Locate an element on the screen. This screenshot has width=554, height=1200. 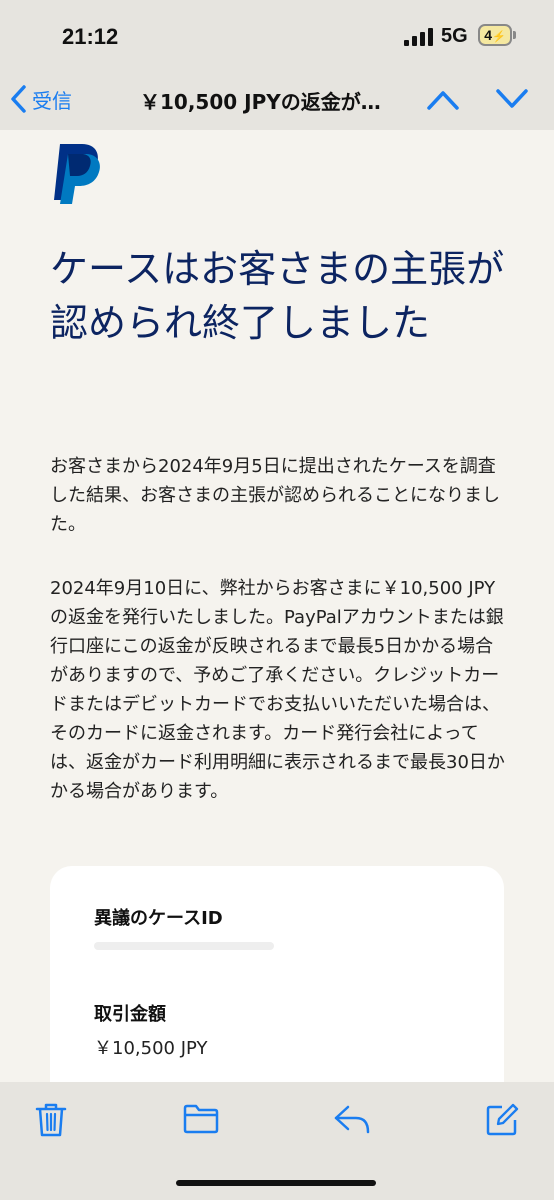
chevron-up-icon is located at coordinates (443, 100).